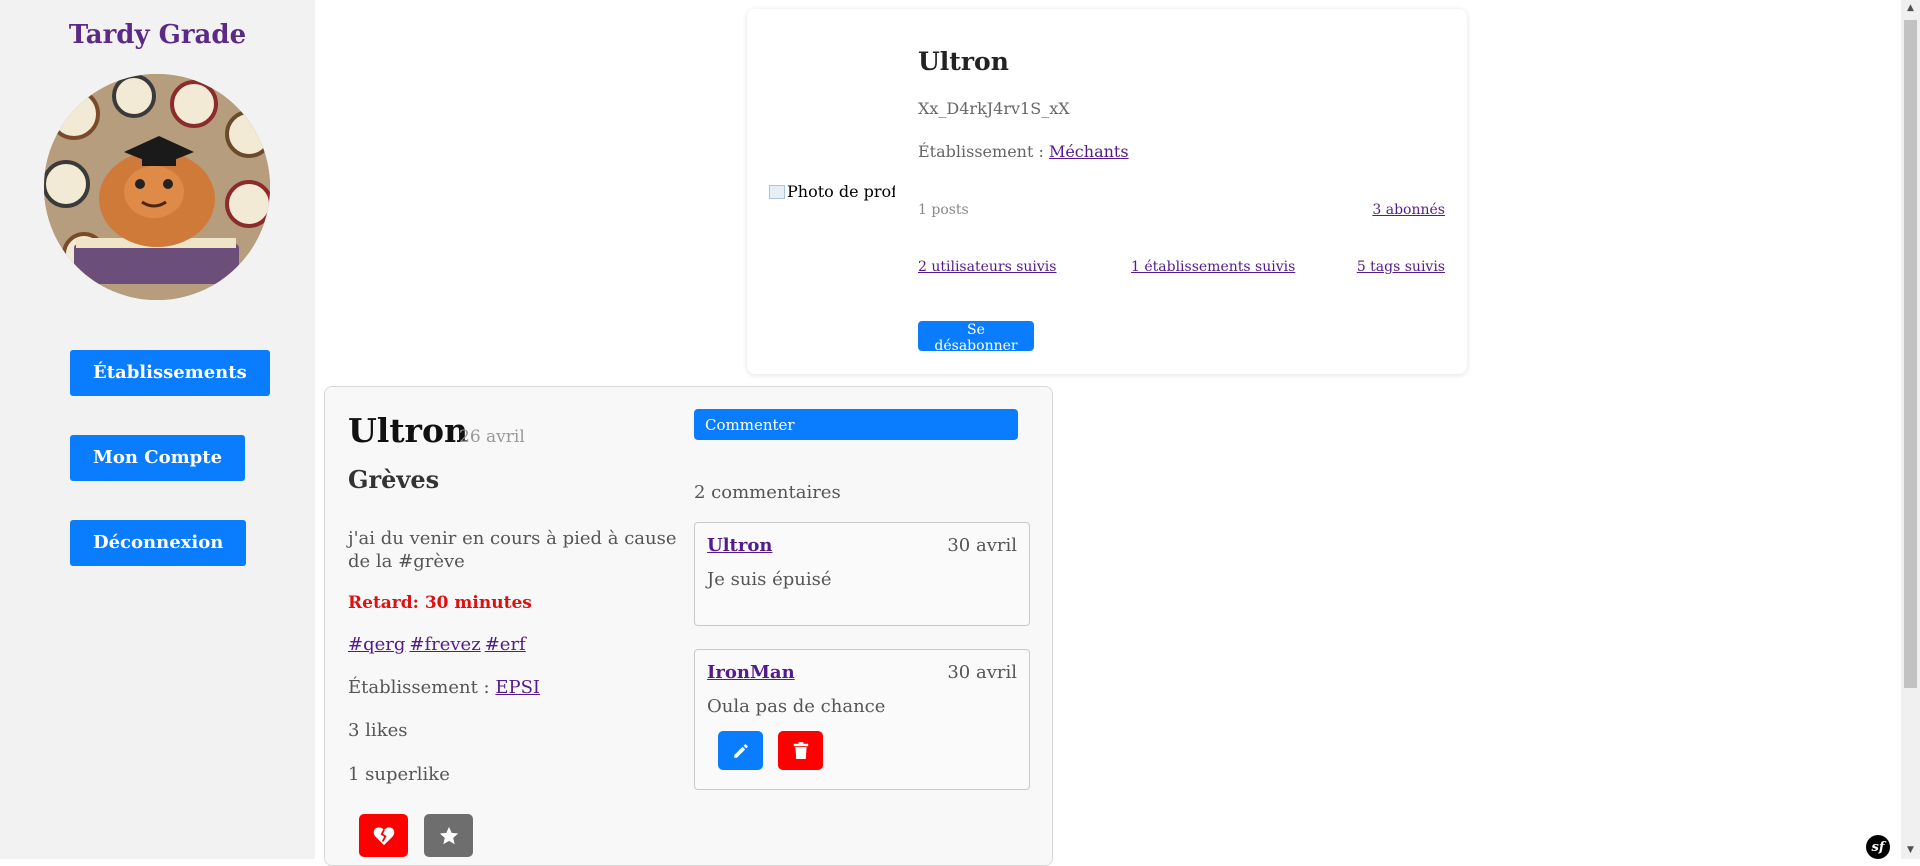 Image resolution: width=1920 pixels, height=866 pixels. Describe the element at coordinates (422, 687) in the screenshot. I see `post-etablissement-label: Établissement :` at that location.